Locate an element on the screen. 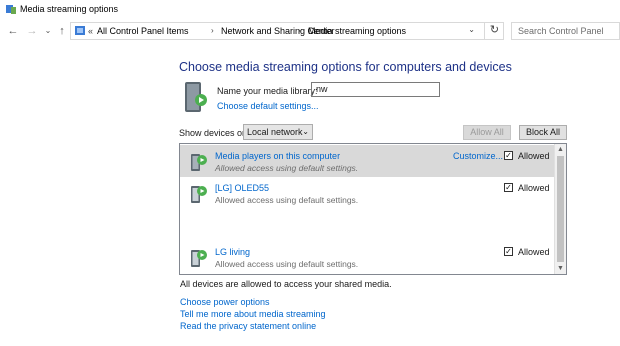  media-streaming-icon is located at coordinates (11, 9).